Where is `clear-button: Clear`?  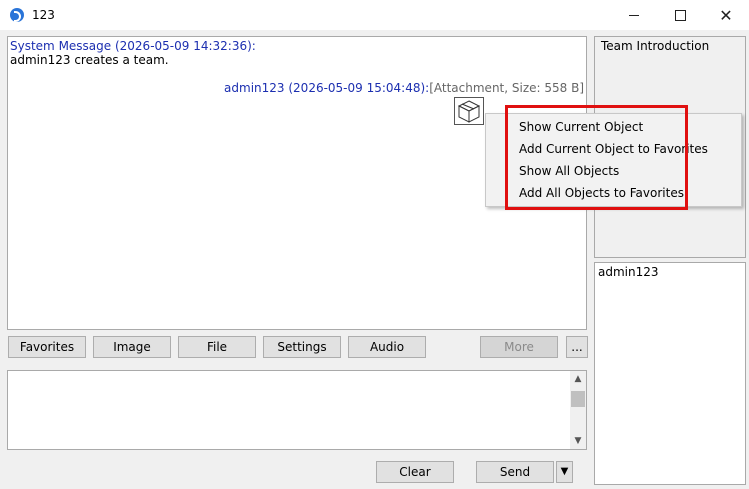
clear-button: Clear is located at coordinates (415, 472).